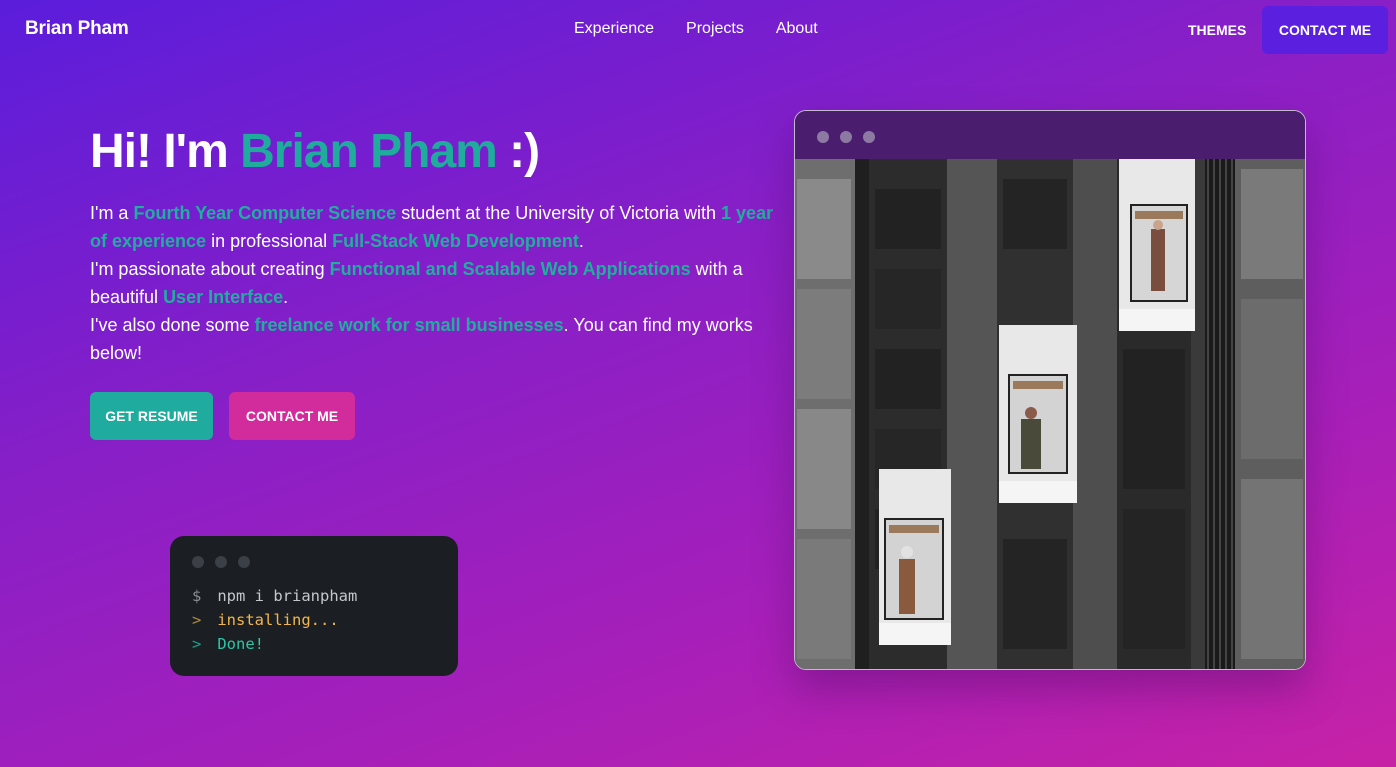 This screenshot has width=1396, height=767. Describe the element at coordinates (172, 325) in the screenshot. I see `intro-text: I've also done some` at that location.